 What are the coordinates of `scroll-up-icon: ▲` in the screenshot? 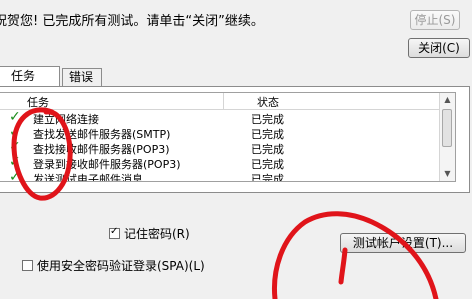 It's located at (447, 100).